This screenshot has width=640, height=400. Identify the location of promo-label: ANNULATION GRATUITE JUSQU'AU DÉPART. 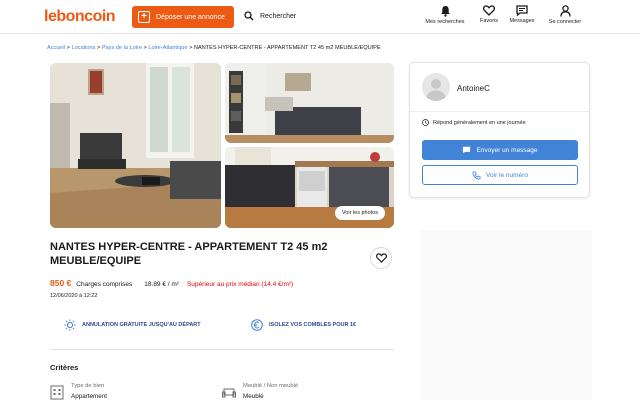
(141, 324).